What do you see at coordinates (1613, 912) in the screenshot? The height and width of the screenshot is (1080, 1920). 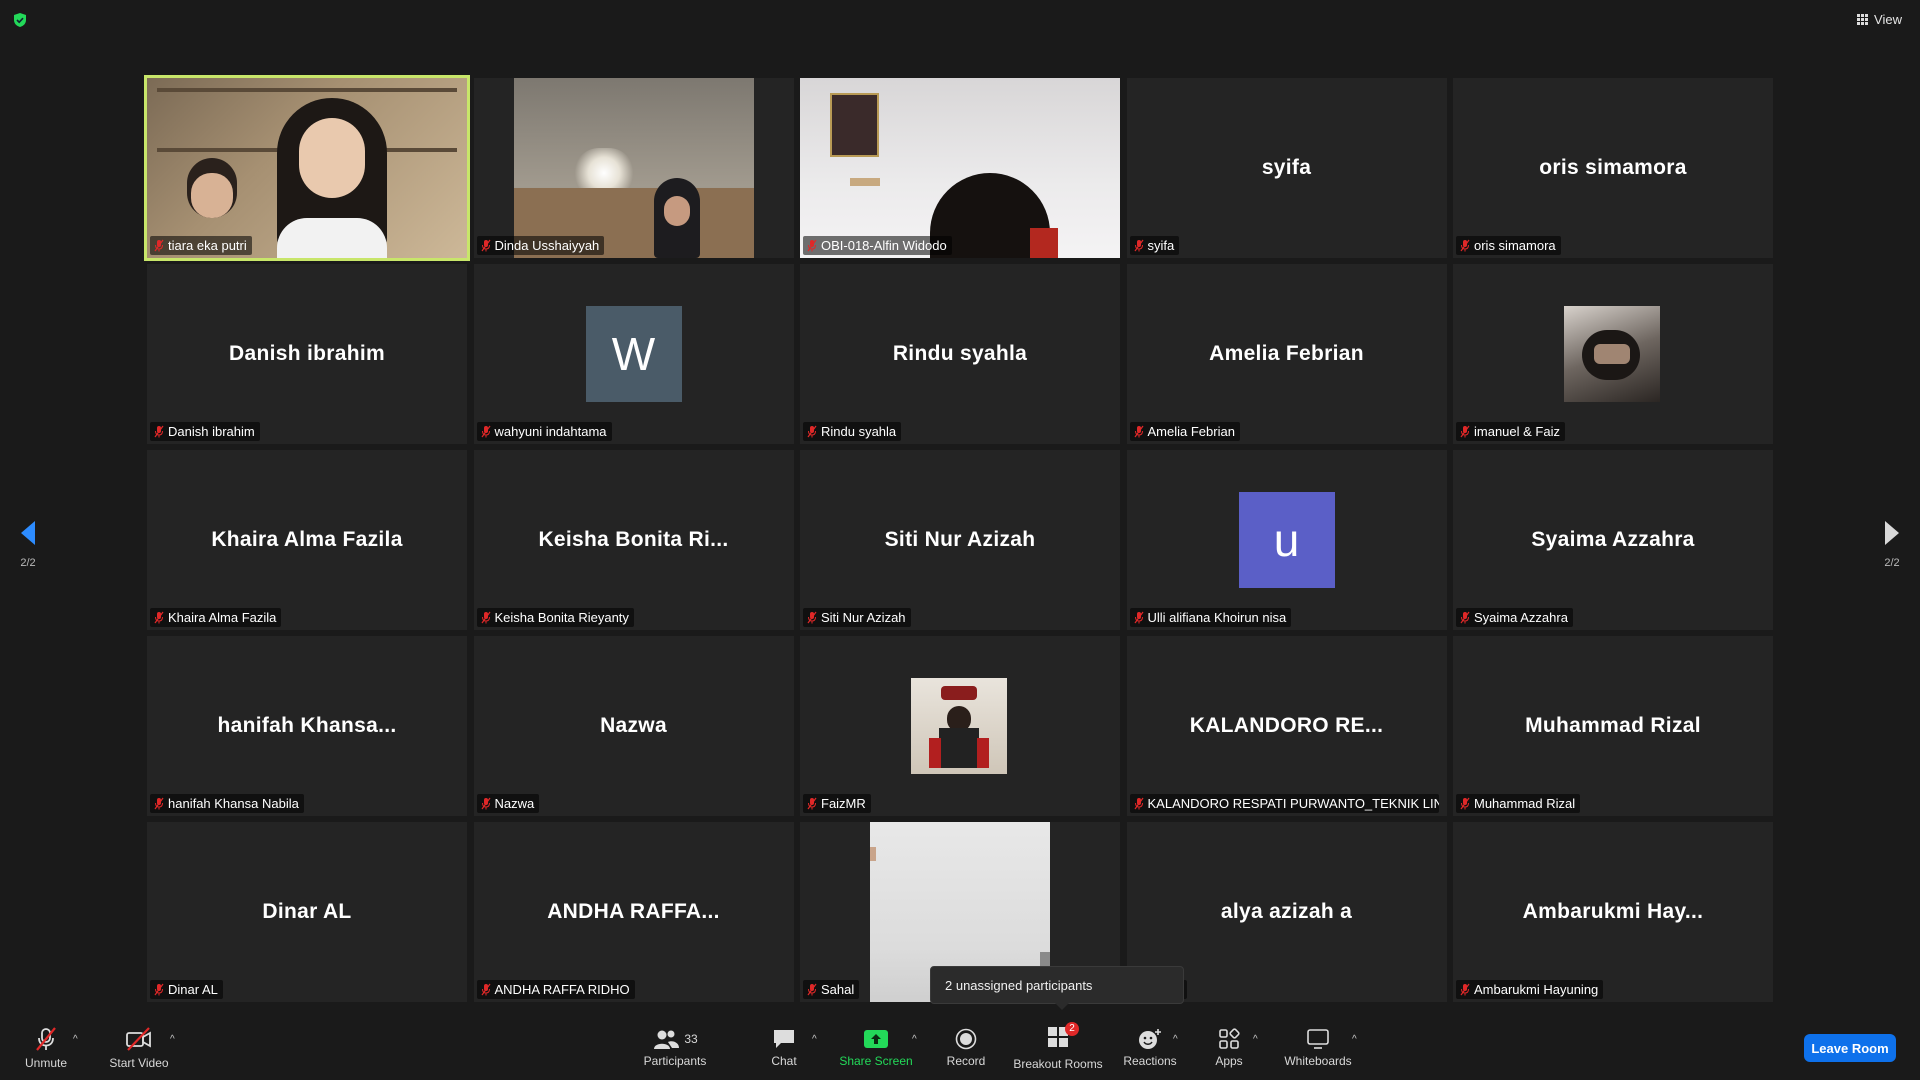 I see `participant-tile: Ambarukmi Hay... Ambarukmi Hayuning` at bounding box center [1613, 912].